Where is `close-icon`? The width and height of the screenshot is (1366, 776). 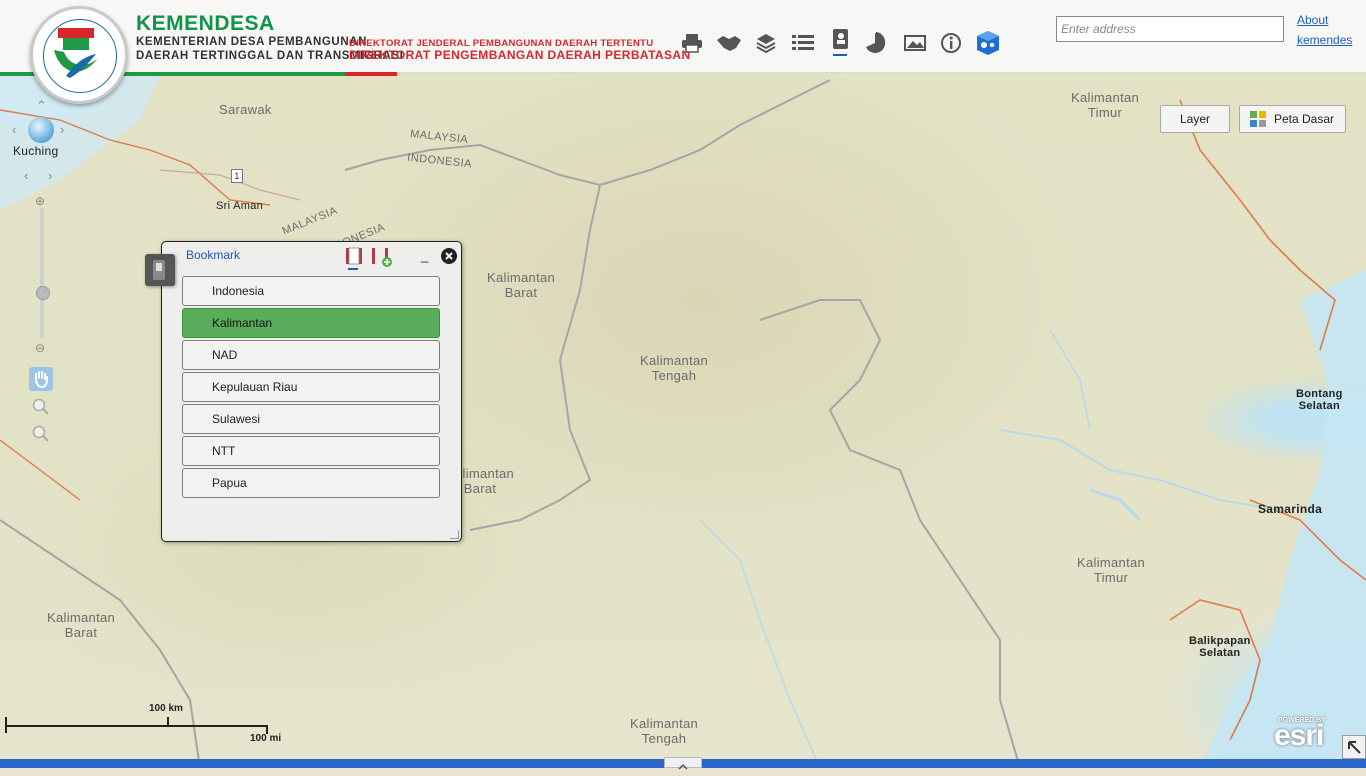
close-icon is located at coordinates (449, 256).